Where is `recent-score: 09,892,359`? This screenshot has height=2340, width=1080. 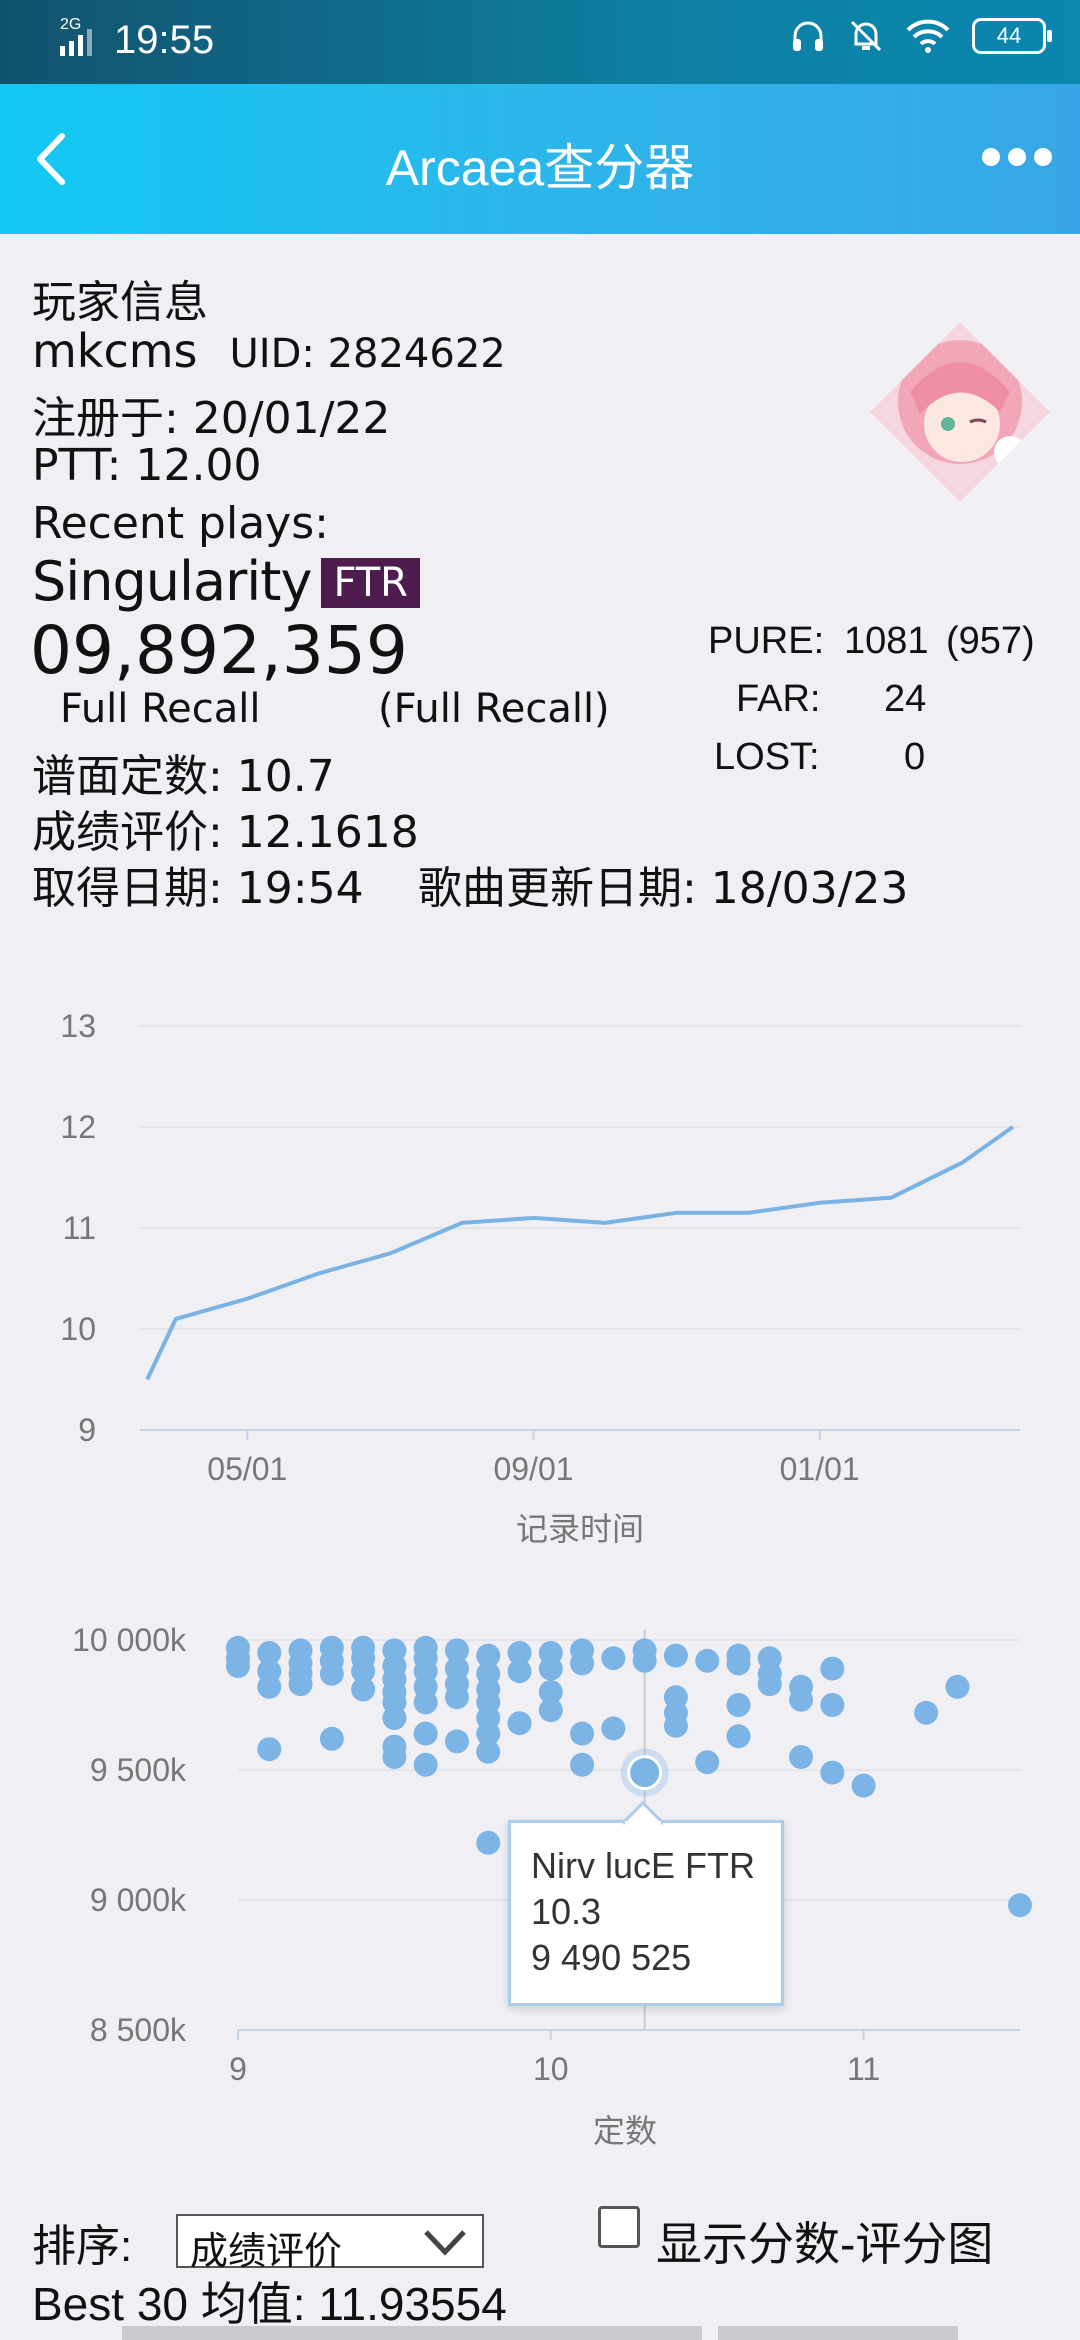 recent-score: 09,892,359 is located at coordinates (219, 650).